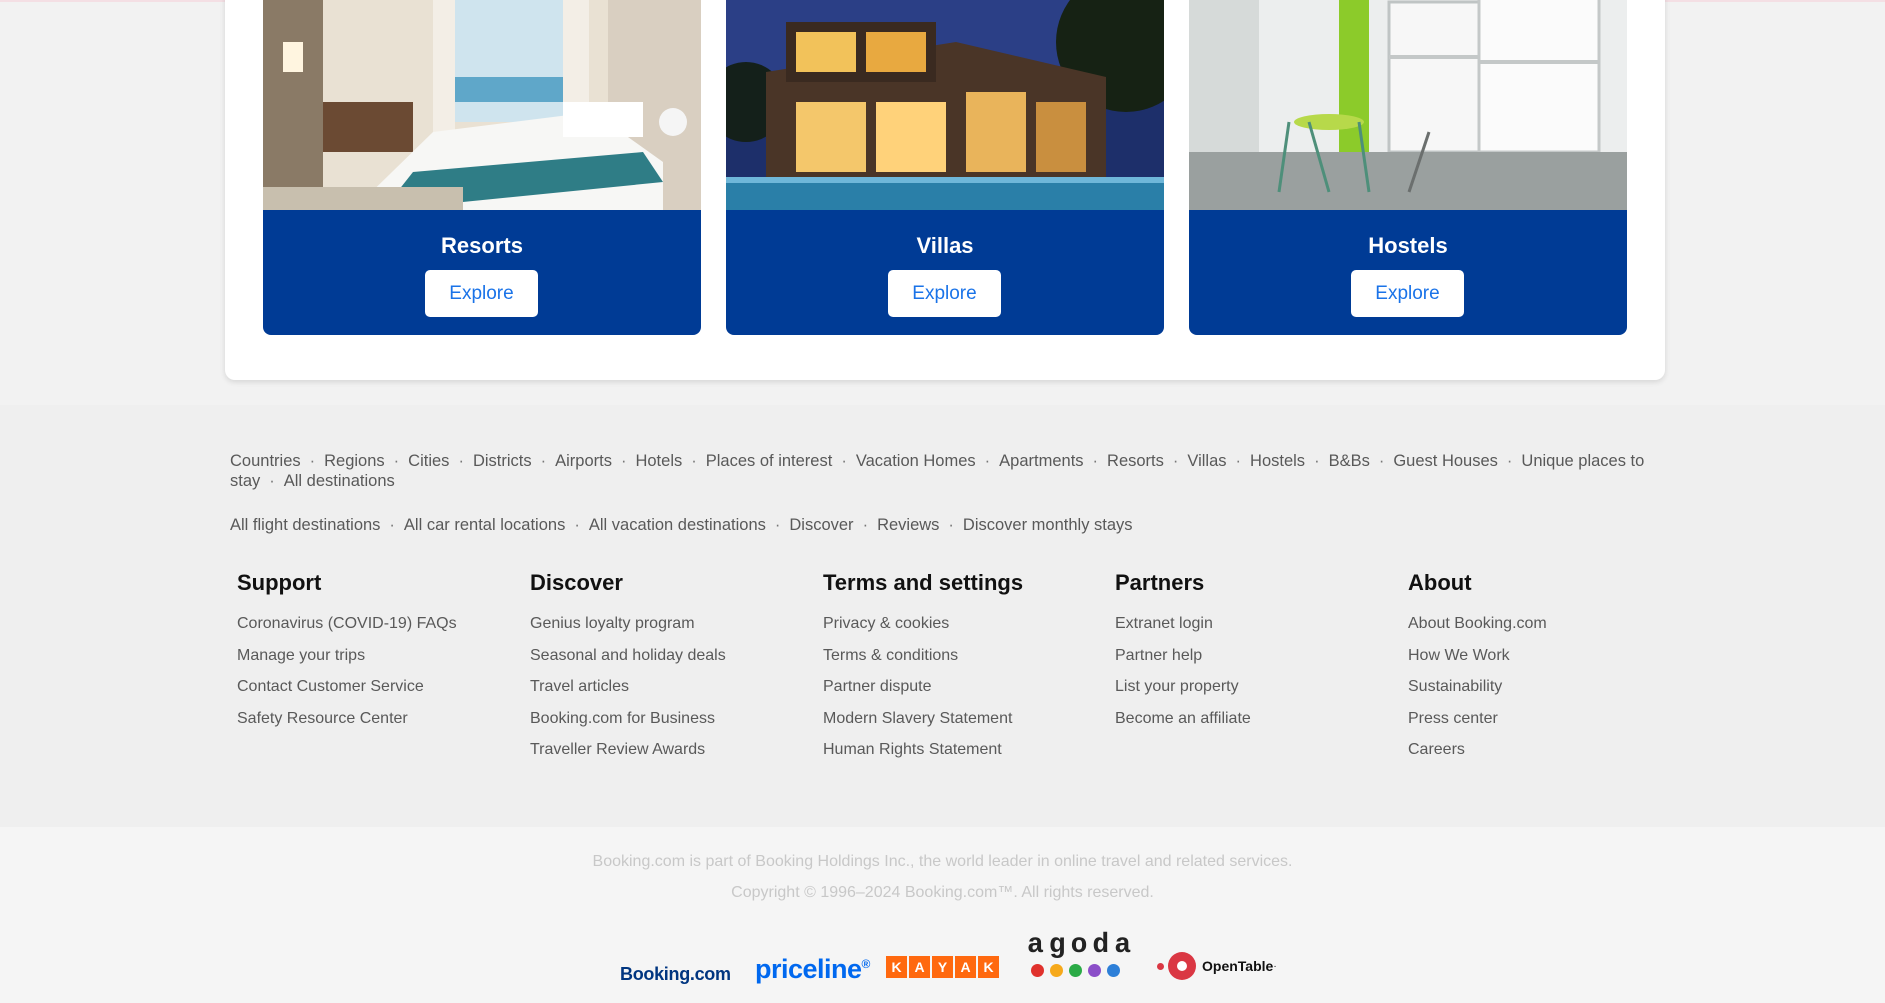 This screenshot has width=1885, height=1003. I want to click on opentable-logo: OpenTable ·, so click(1217, 966).